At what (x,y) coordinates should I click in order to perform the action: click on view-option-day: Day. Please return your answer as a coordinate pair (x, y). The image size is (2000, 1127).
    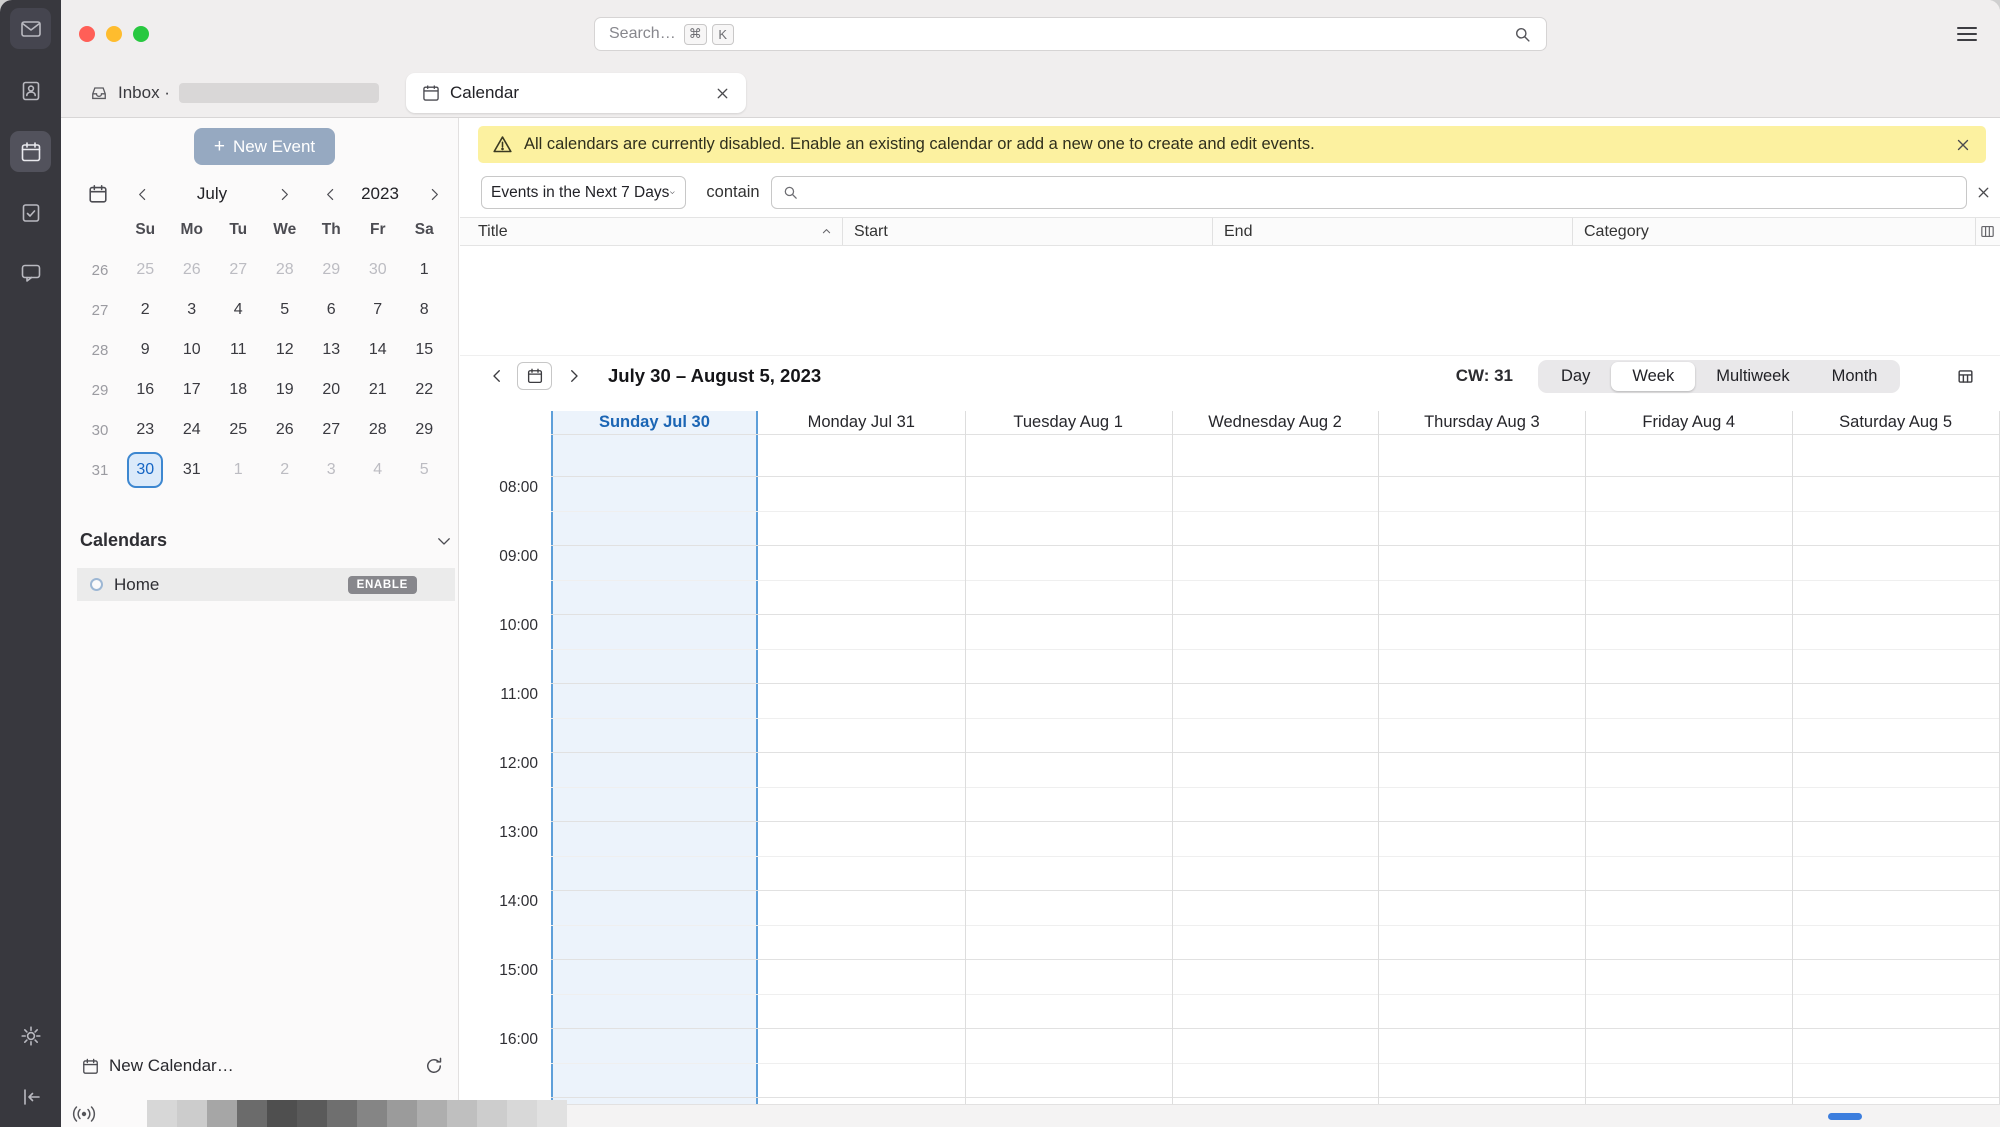
    Looking at the image, I should click on (1575, 376).